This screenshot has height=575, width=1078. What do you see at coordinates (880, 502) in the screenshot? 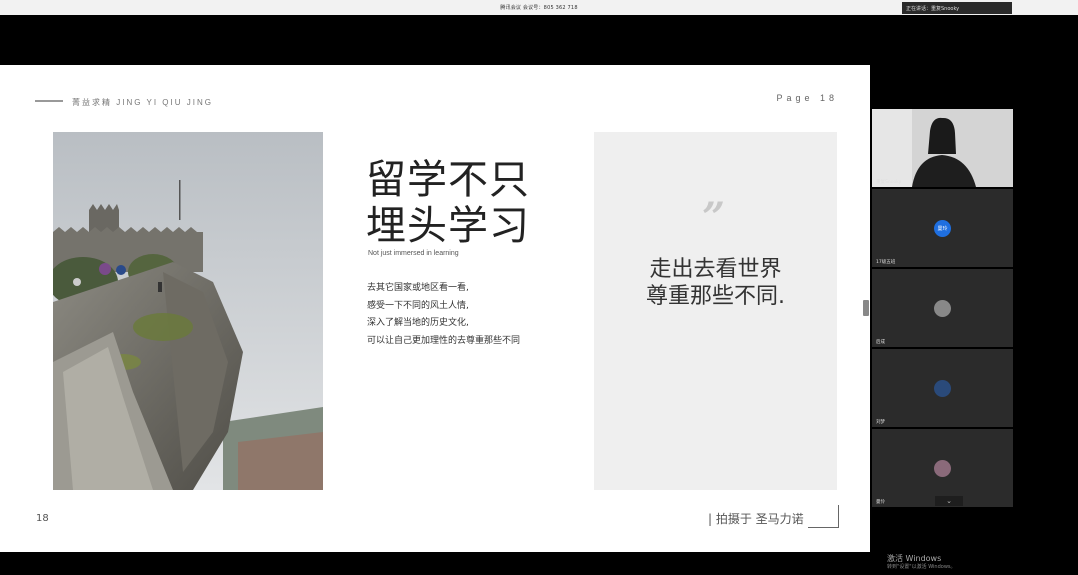
I see `participant-name: 曼伶` at bounding box center [880, 502].